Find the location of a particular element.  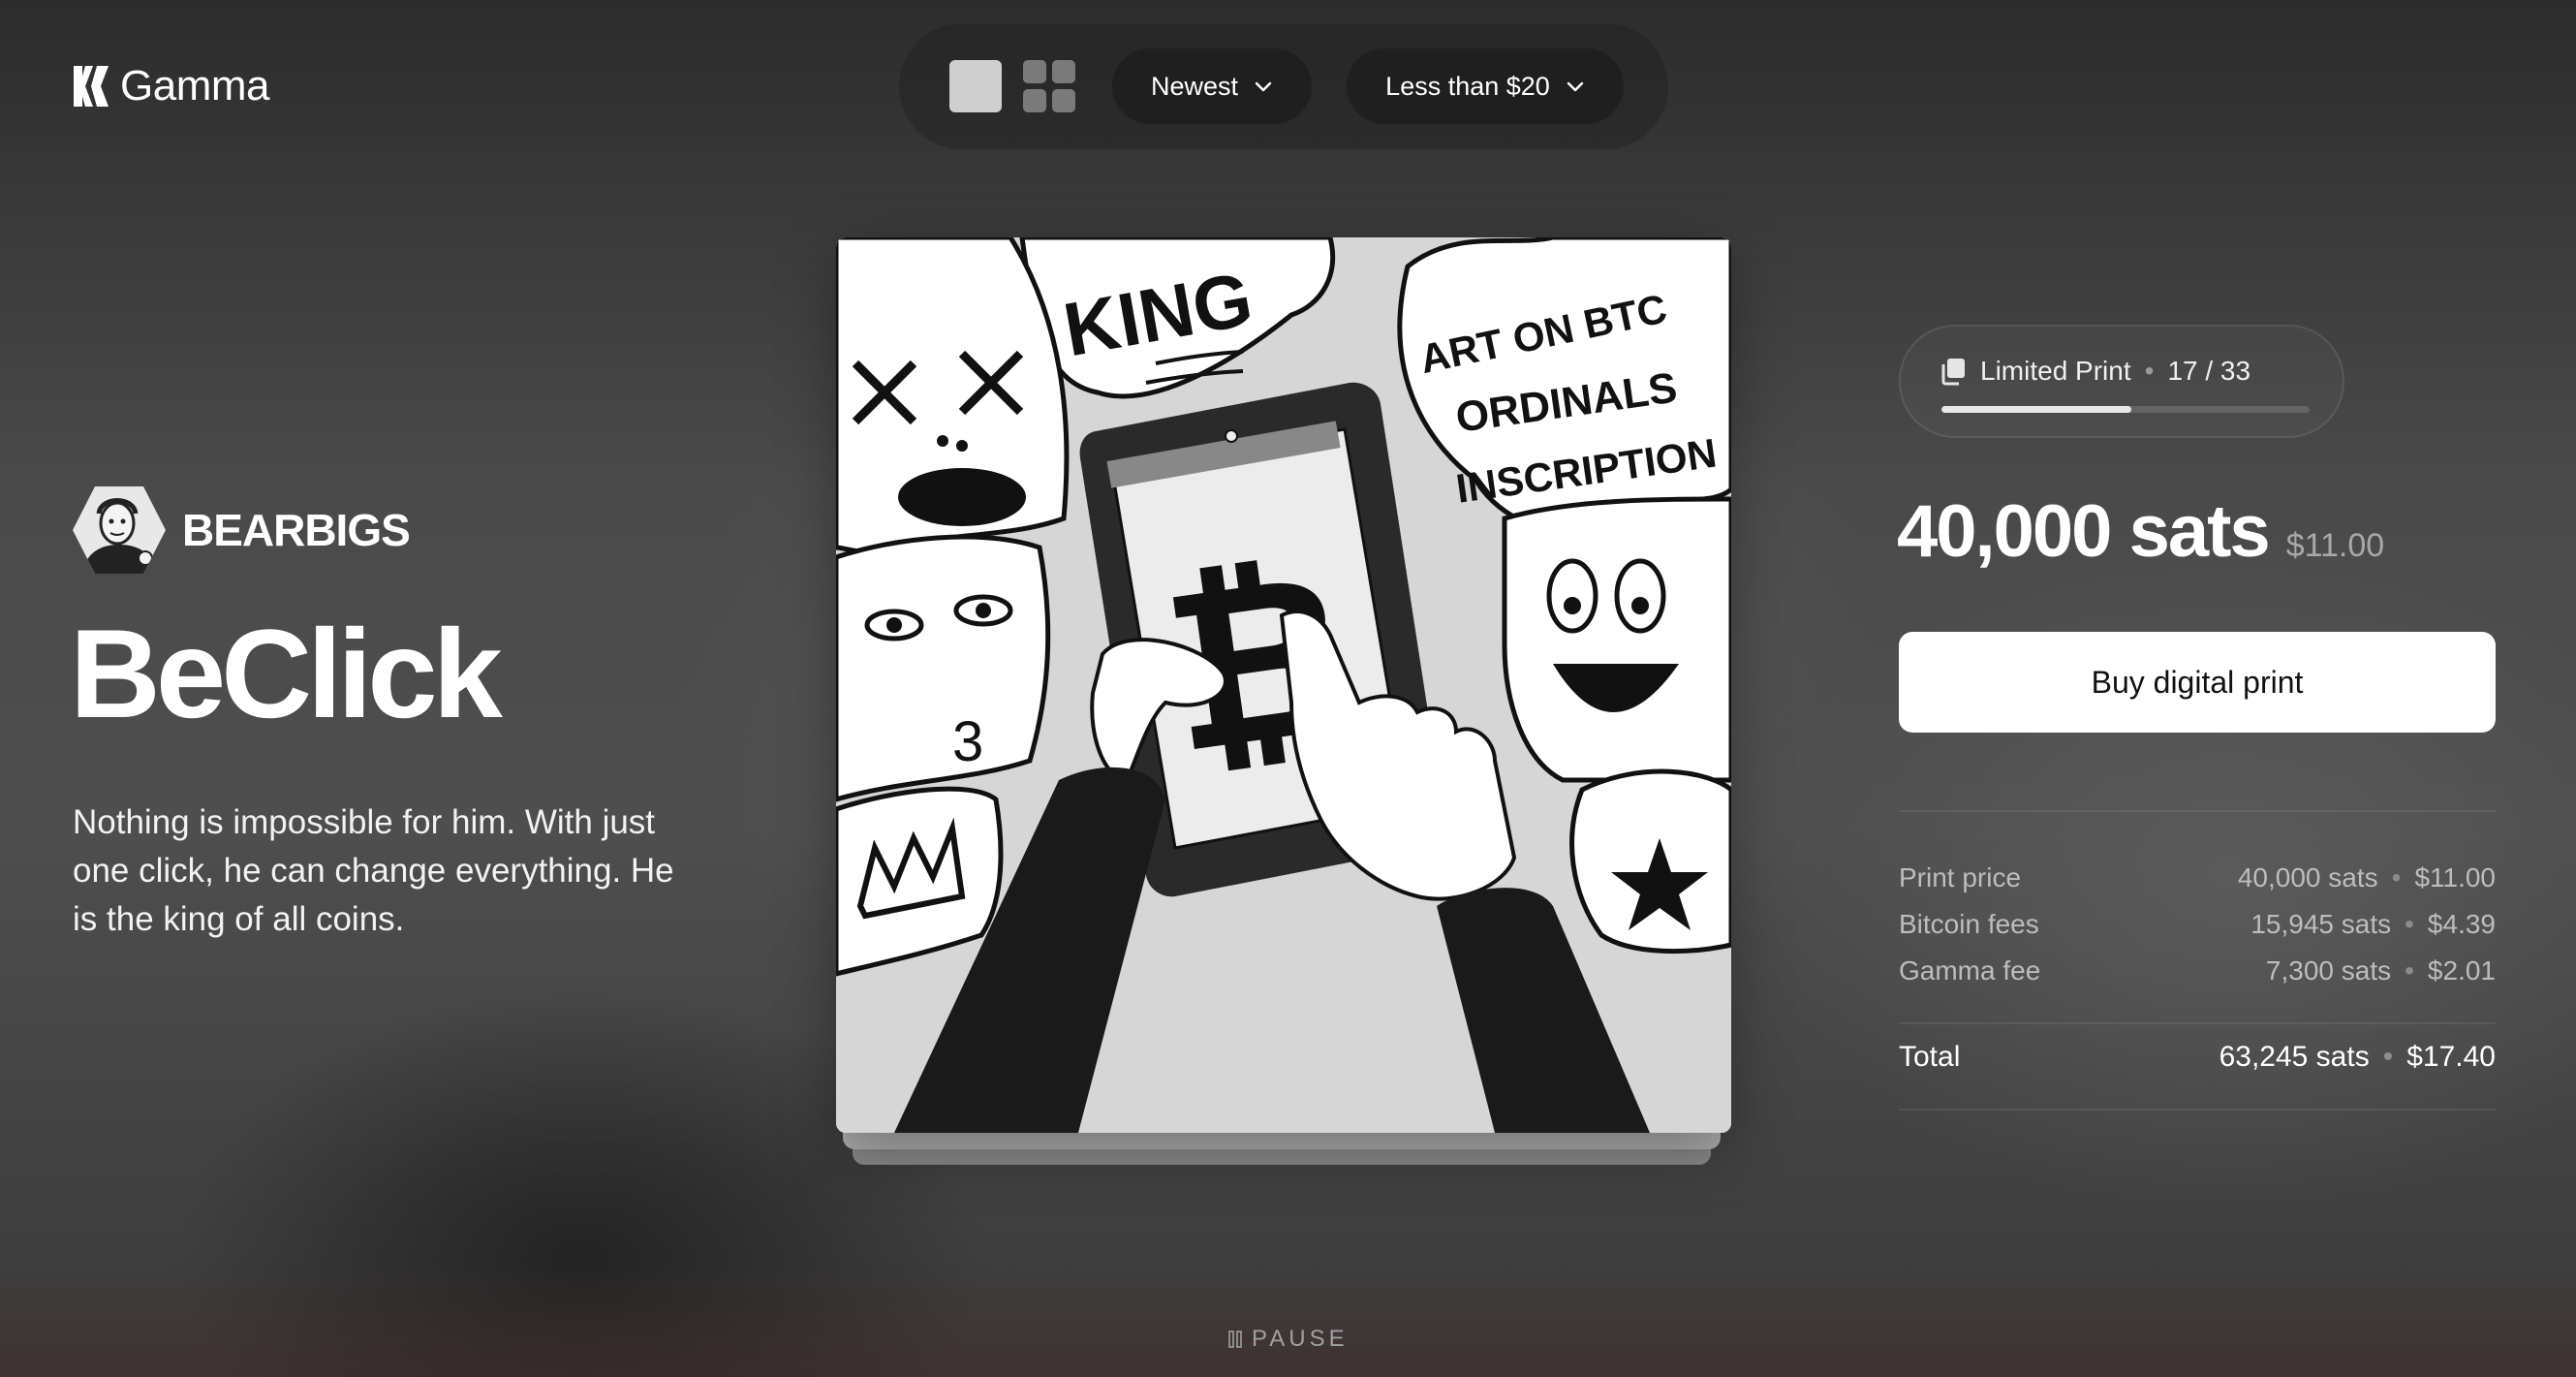

price-usd: $11.00 is located at coordinates (2335, 545).